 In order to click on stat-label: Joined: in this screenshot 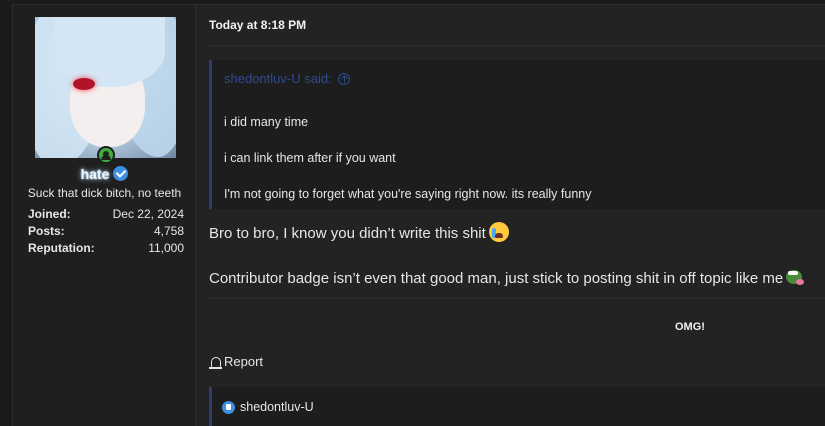, I will do `click(49, 214)`.